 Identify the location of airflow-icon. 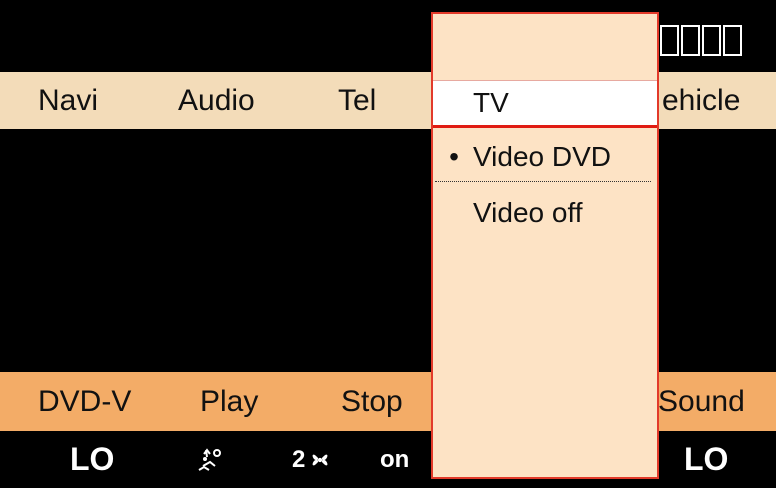
(212, 460).